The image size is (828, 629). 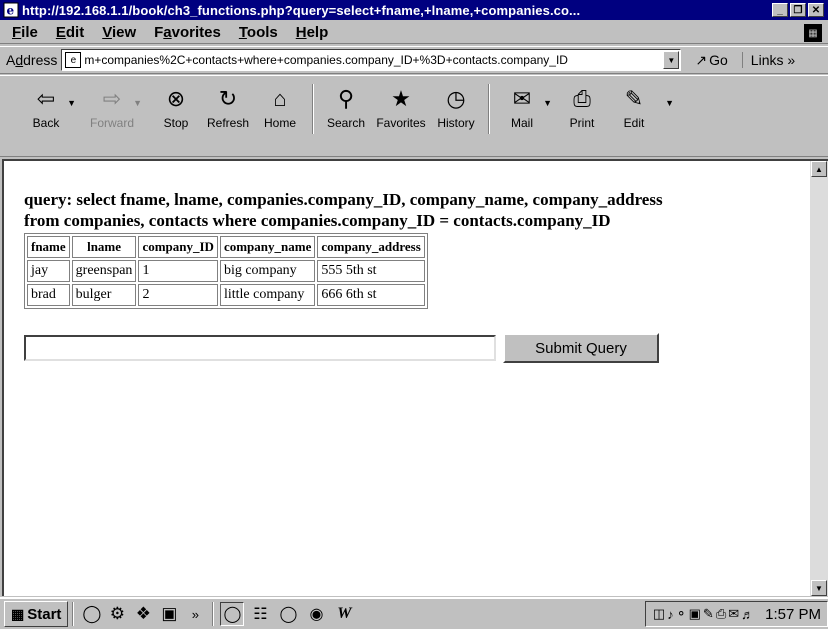 I want to click on edit-page-icon: ✎, so click(x=634, y=98).